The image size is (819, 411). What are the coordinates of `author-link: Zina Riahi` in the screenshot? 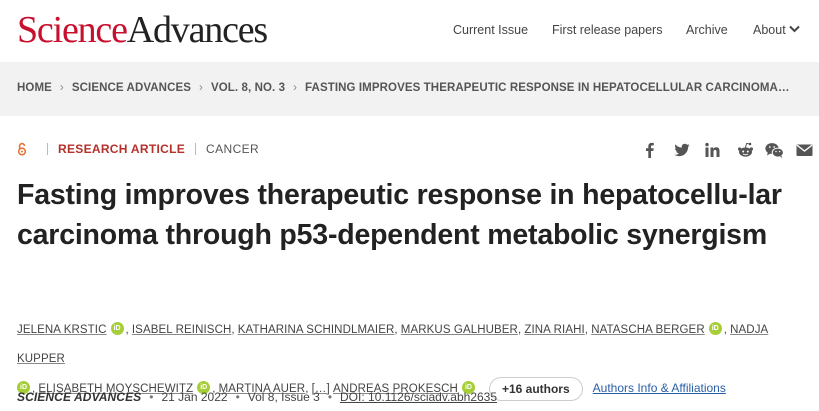 It's located at (554, 330).